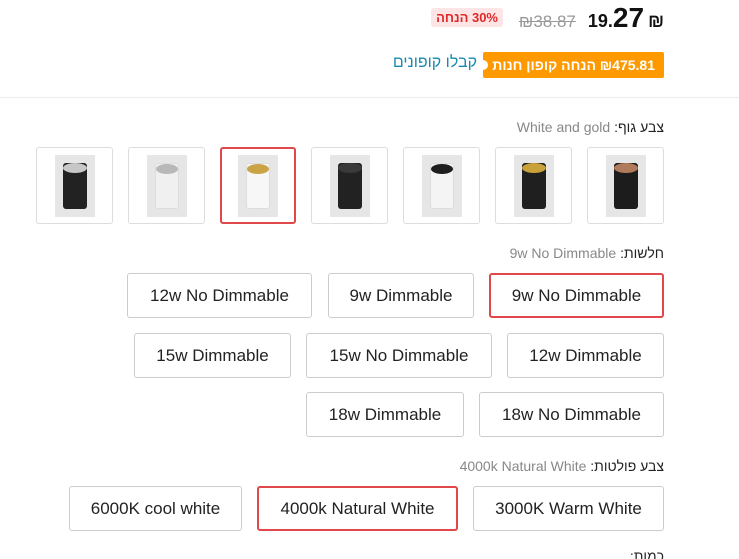 The width and height of the screenshot is (739, 559). I want to click on light-option-3000k: 3000K Warm White, so click(568, 508).